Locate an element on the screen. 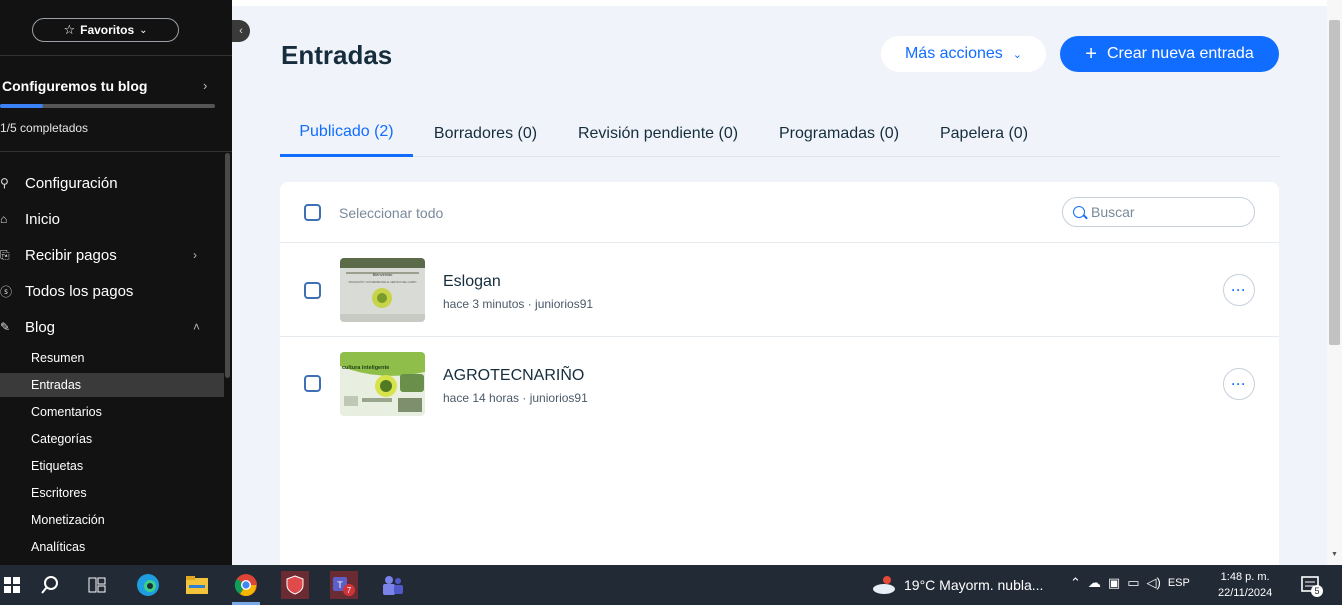 Image resolution: width=1342 pixels, height=605 pixels. create-post-button: + Crear nueva entrada is located at coordinates (1169, 54).